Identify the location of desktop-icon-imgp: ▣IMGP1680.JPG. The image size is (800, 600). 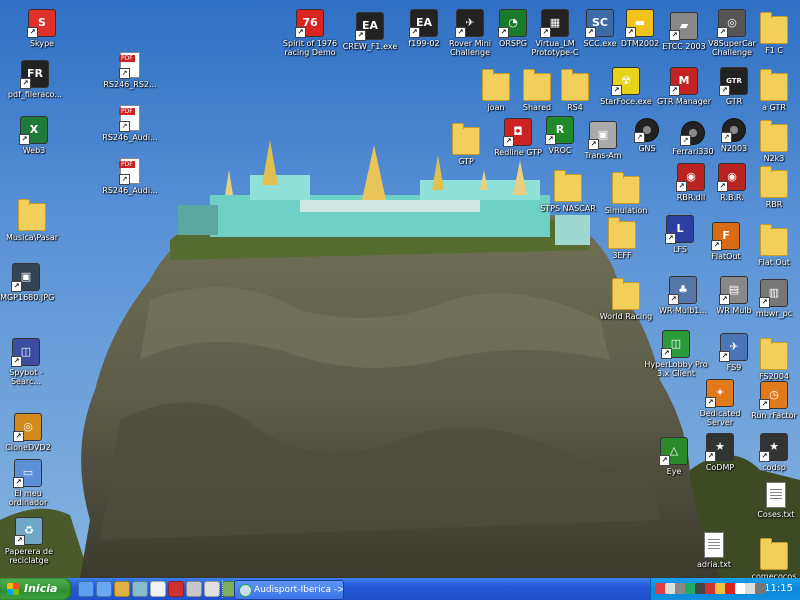
(29, 282).